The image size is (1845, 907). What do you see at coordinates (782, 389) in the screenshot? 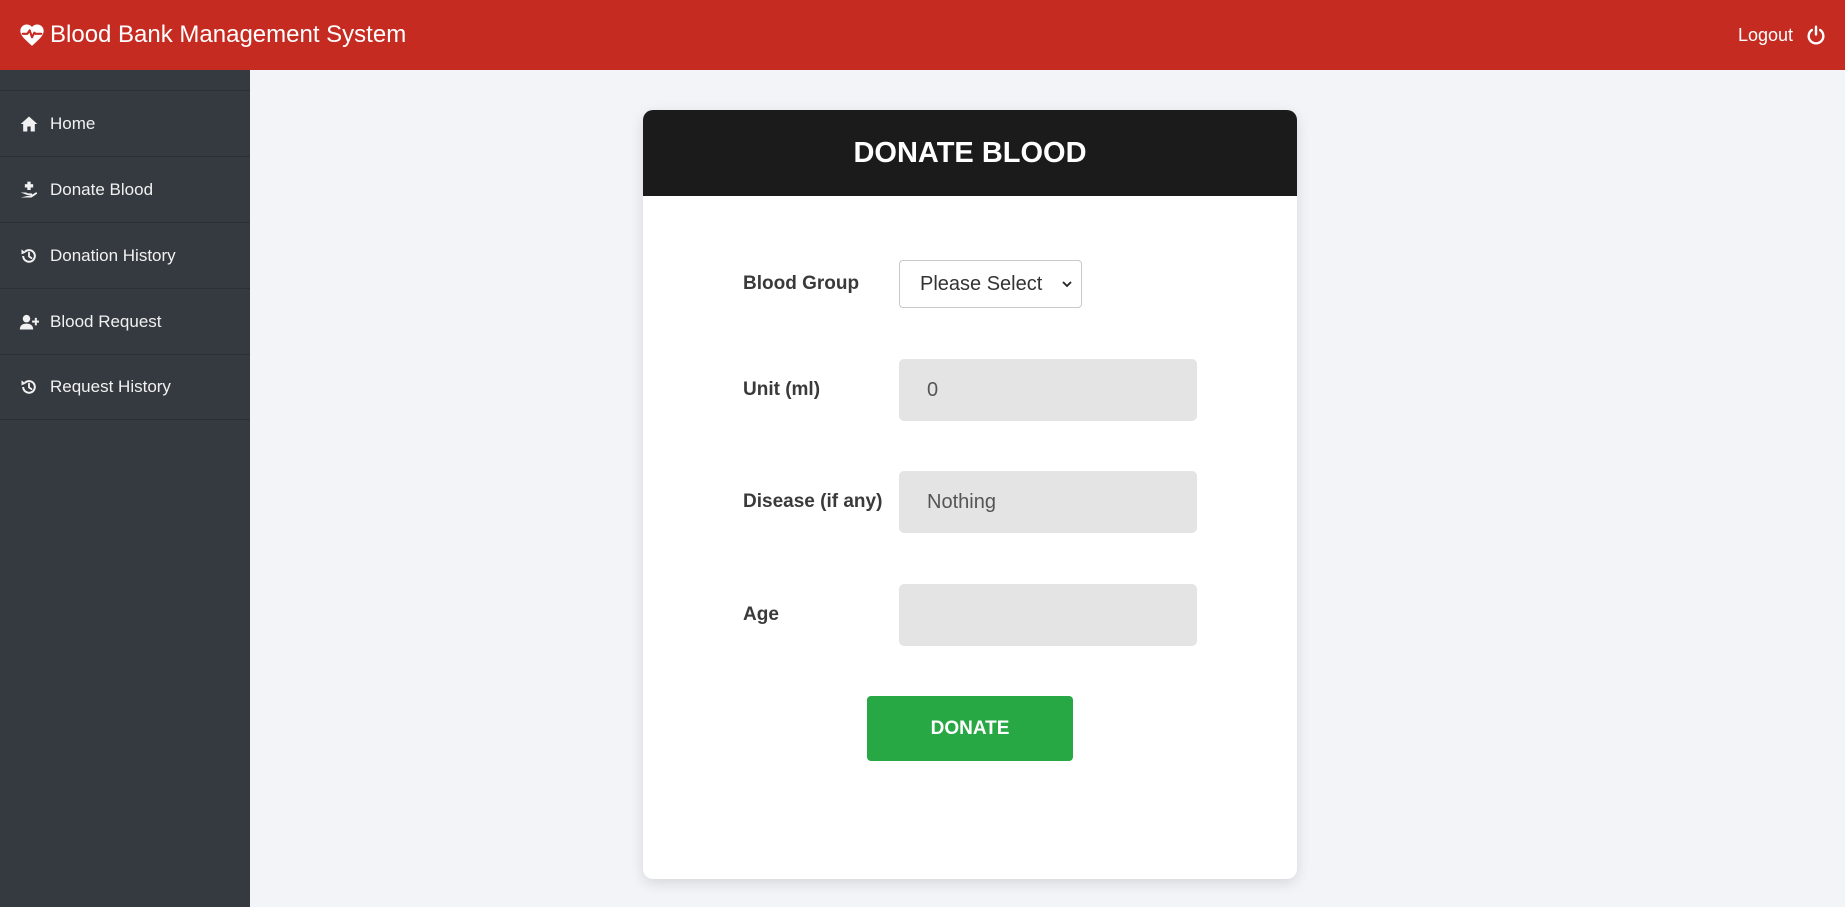
I see `unit-label: Unit (ml)` at bounding box center [782, 389].